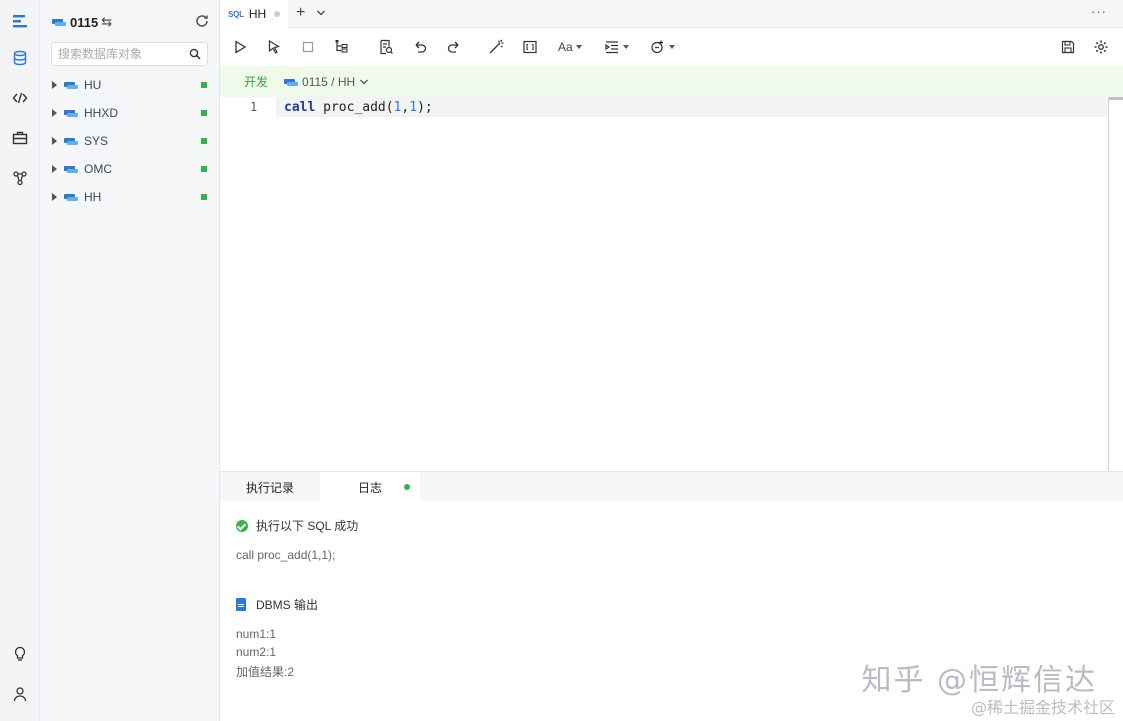  What do you see at coordinates (242, 525) in the screenshot?
I see `check-circle-icon` at bounding box center [242, 525].